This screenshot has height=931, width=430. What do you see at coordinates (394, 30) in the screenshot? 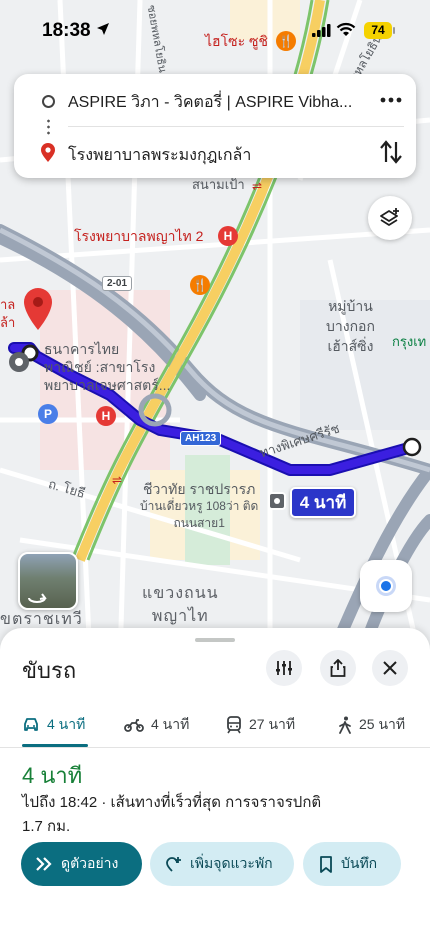
I see `battery-tip` at bounding box center [394, 30].